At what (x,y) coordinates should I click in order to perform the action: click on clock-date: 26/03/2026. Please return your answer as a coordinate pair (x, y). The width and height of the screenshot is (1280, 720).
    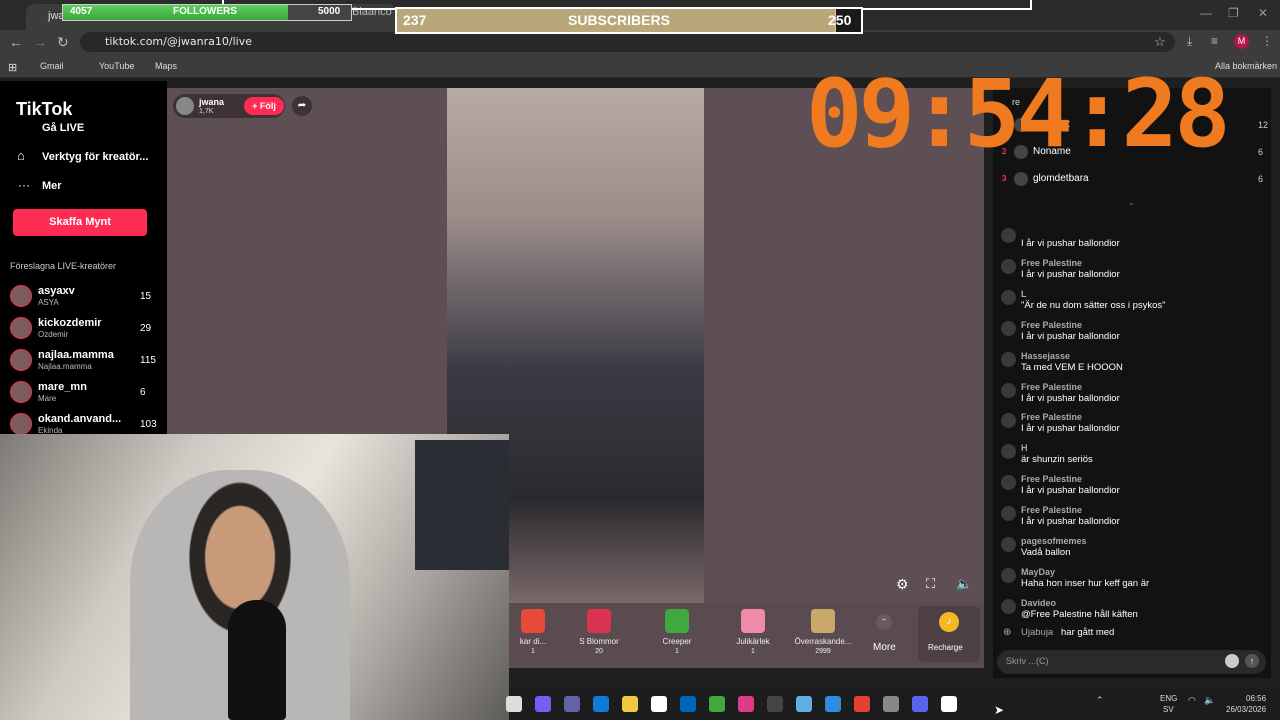
    Looking at the image, I should click on (1246, 709).